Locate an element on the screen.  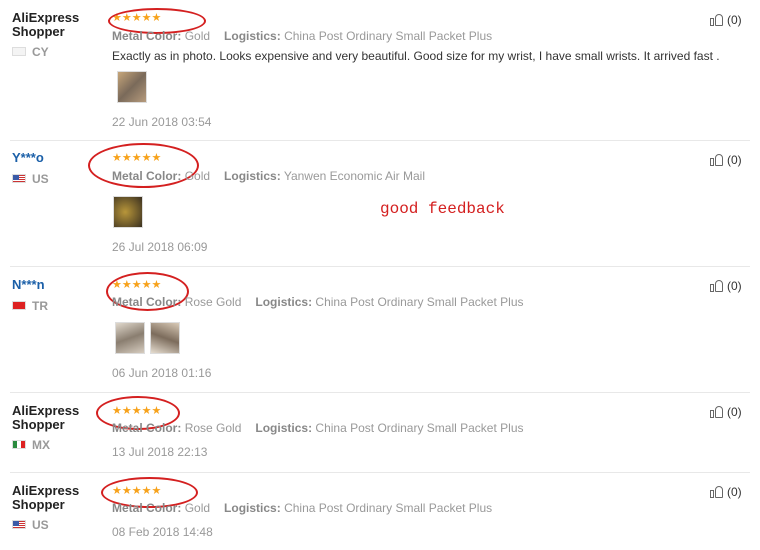
review-date: 26 Jul 2018 06:09 is located at coordinates (160, 247).